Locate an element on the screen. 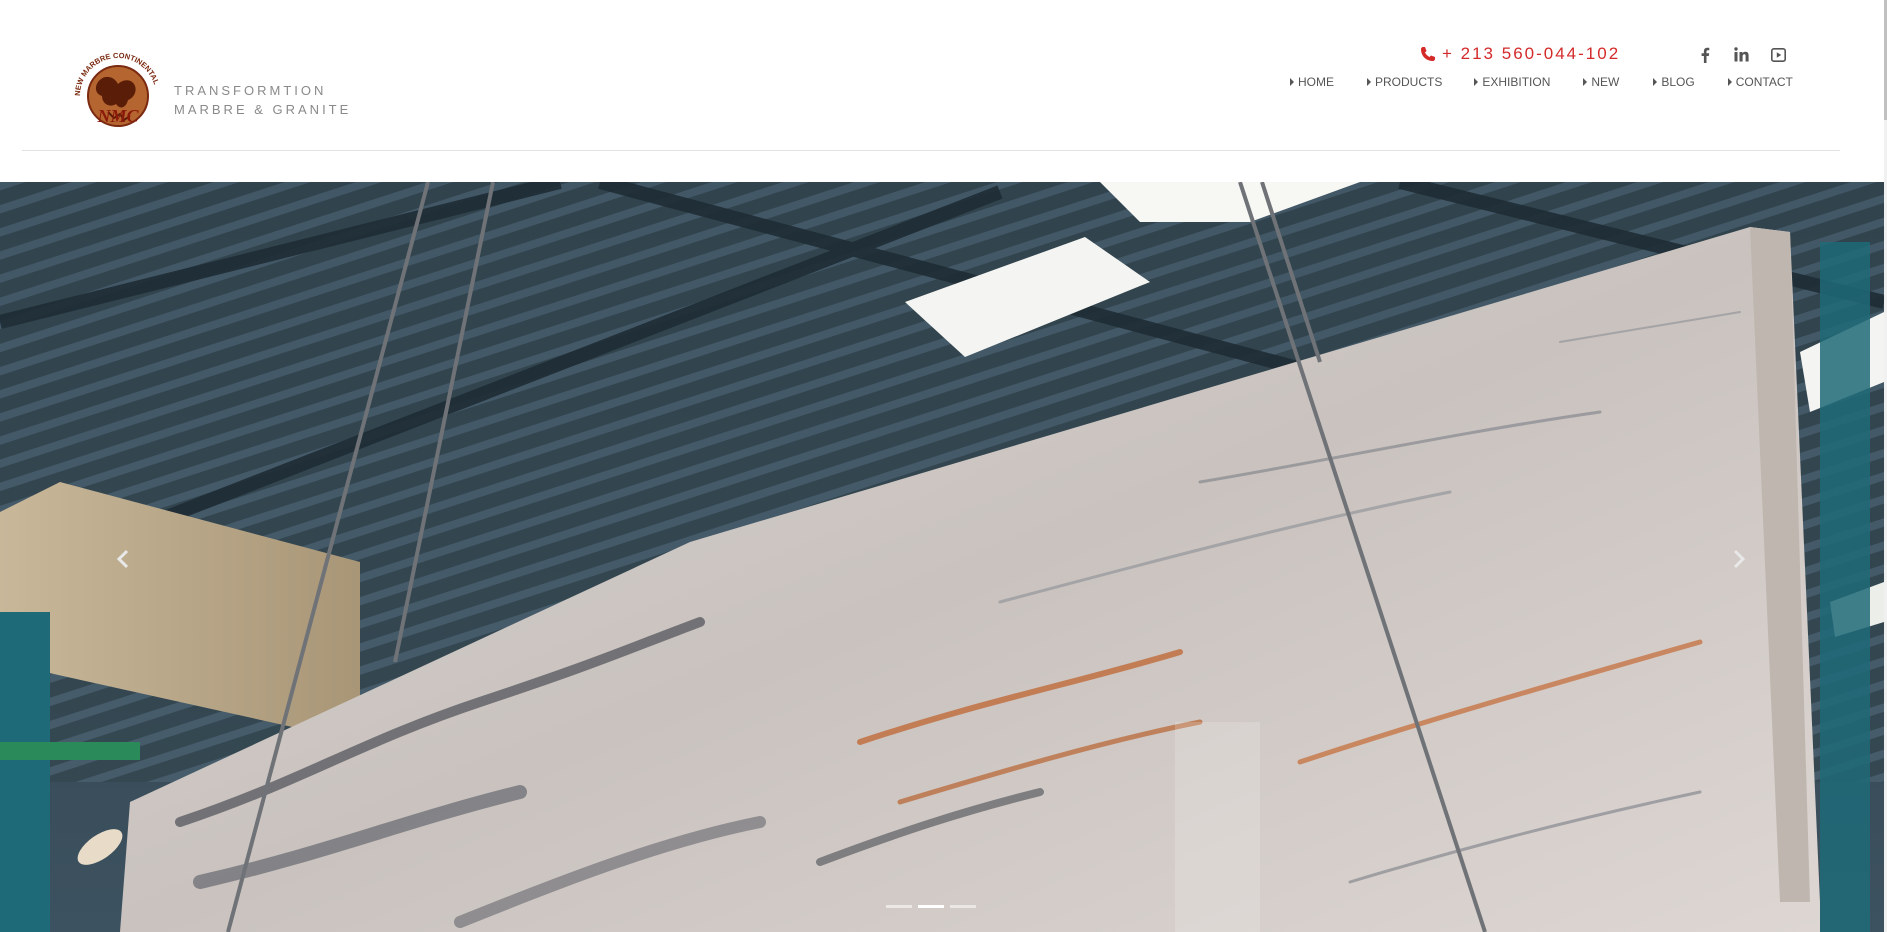 The height and width of the screenshot is (932, 1887). nav-item-new: NEW is located at coordinates (1601, 82).